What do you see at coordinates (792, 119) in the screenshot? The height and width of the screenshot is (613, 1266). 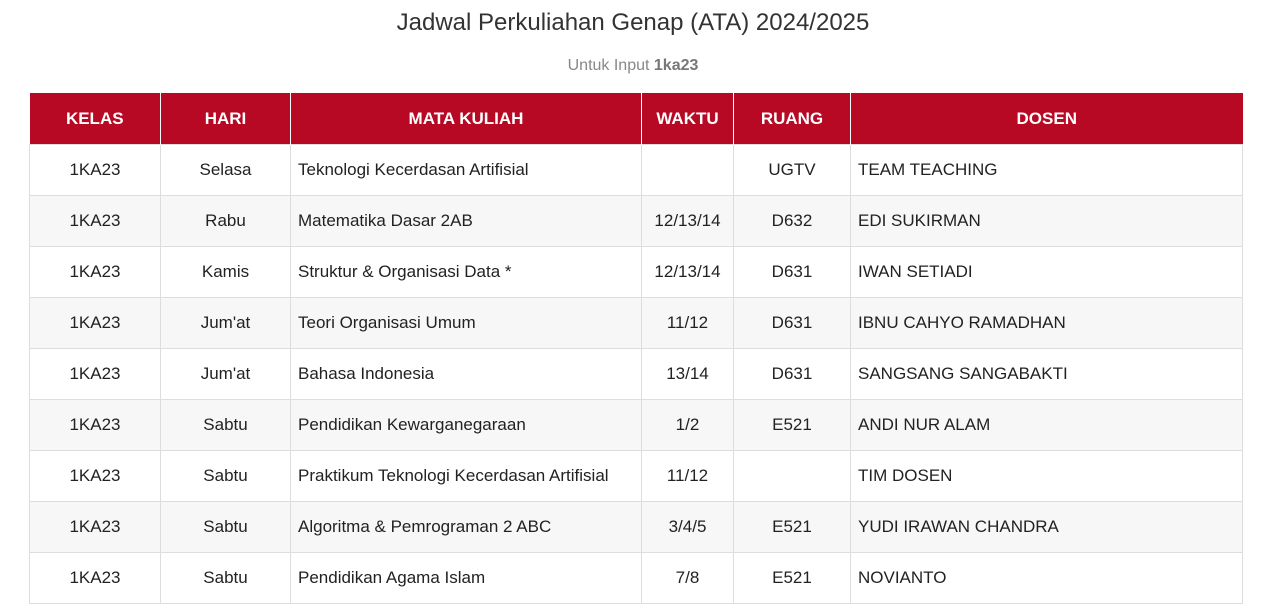 I see `header-ruang: RUANG` at bounding box center [792, 119].